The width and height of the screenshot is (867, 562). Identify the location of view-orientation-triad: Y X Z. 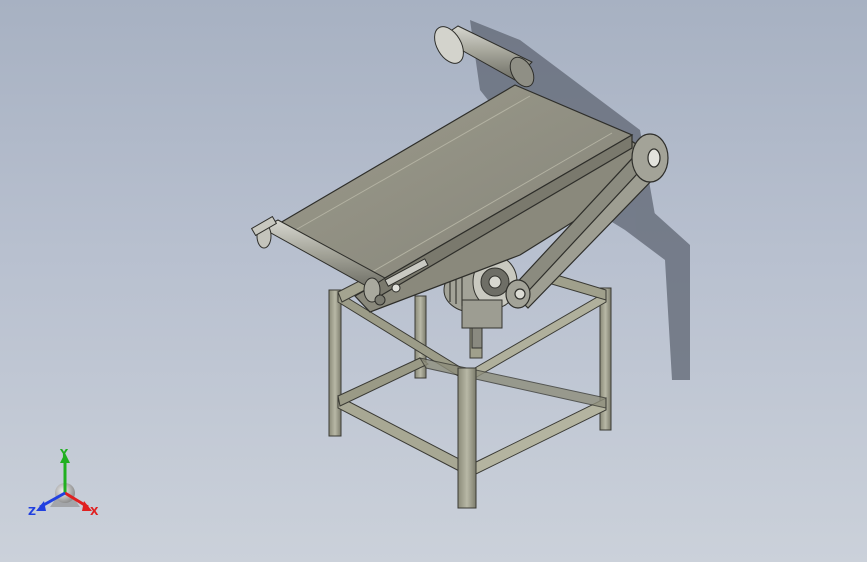
(67, 487).